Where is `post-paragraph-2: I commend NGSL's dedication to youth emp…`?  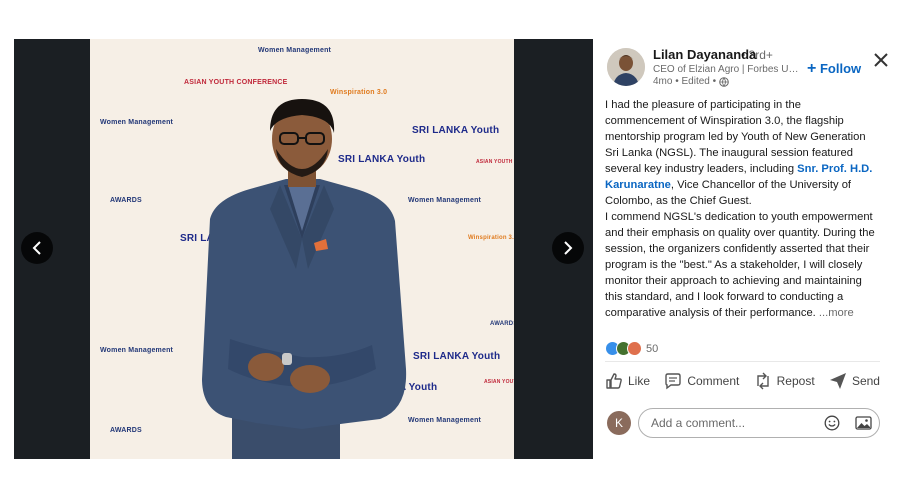 post-paragraph-2: I commend NGSL's dedication to youth emp… is located at coordinates (740, 265).